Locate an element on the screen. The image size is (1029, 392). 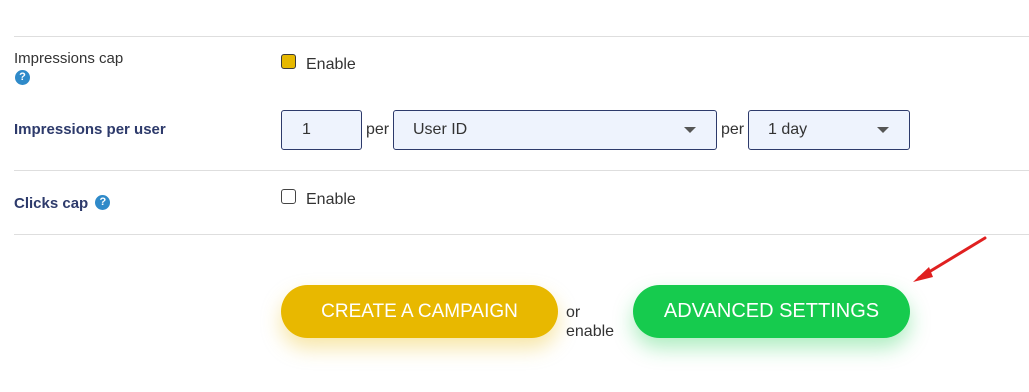
impressions-per-user-label-text: Impressions per user is located at coordinates (90, 129).